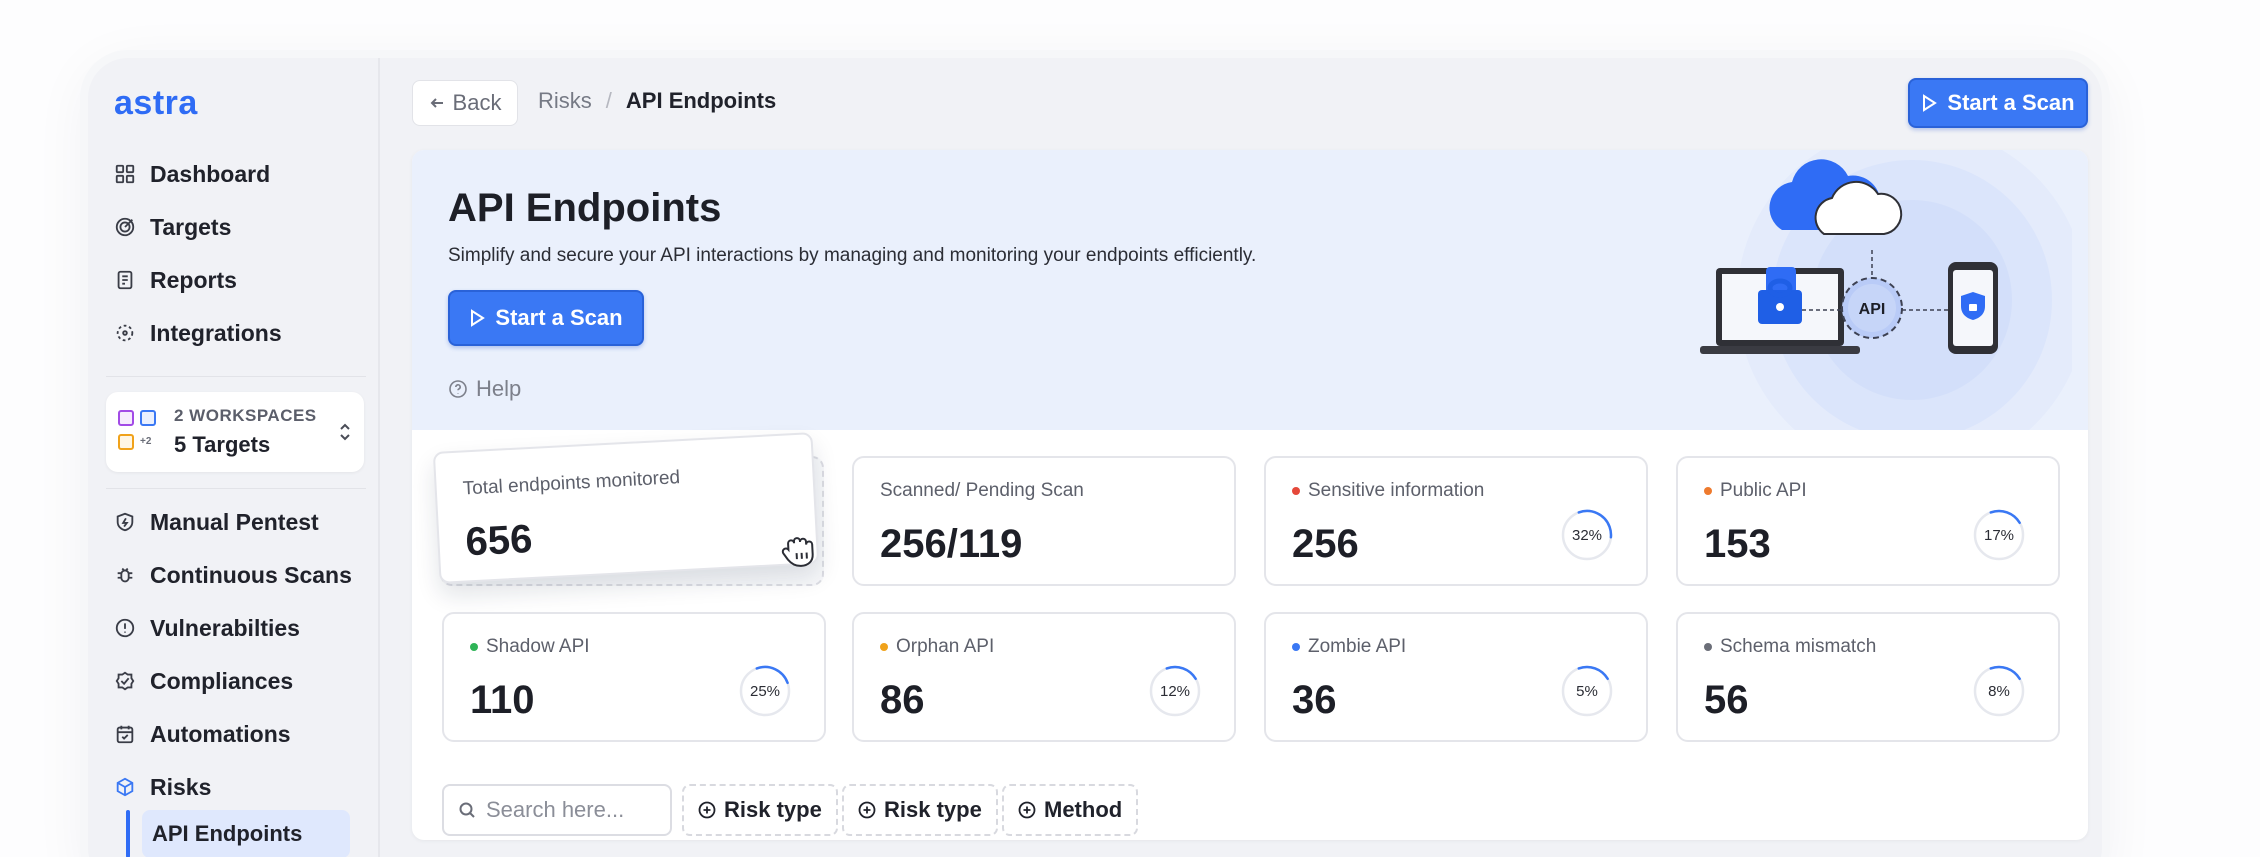 This screenshot has width=2260, height=857. I want to click on target-icon, so click(125, 227).